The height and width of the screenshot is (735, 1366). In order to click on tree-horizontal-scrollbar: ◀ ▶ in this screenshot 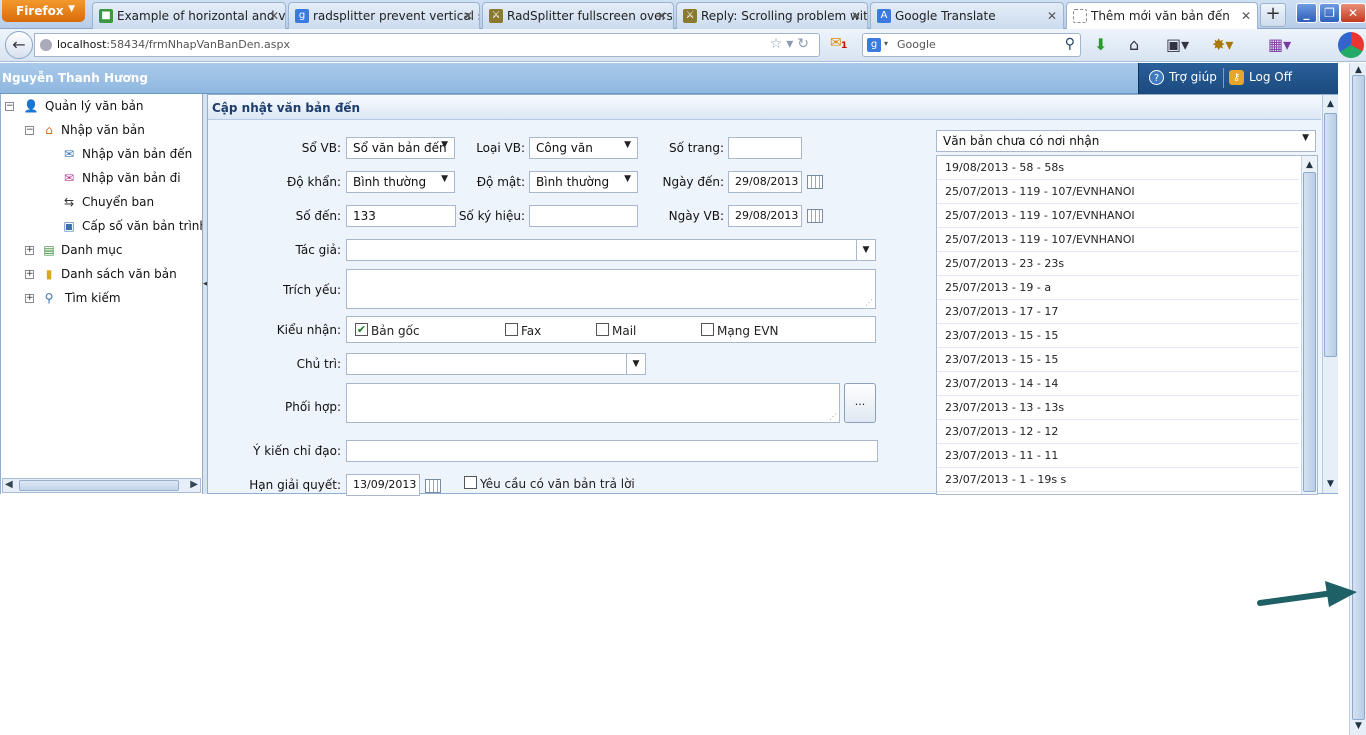, I will do `click(101, 485)`.